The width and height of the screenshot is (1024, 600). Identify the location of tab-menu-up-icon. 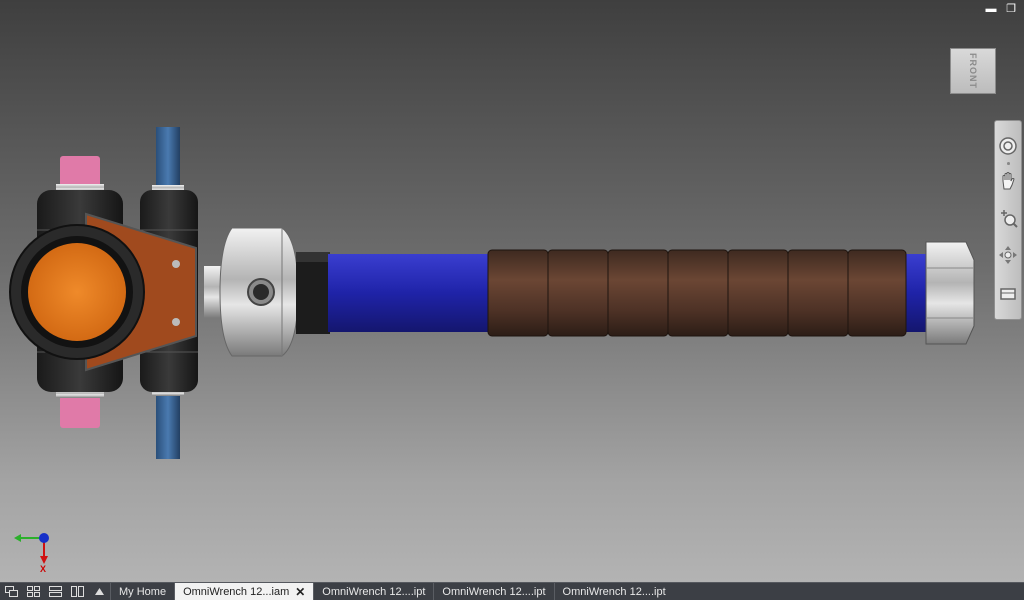
(99, 591).